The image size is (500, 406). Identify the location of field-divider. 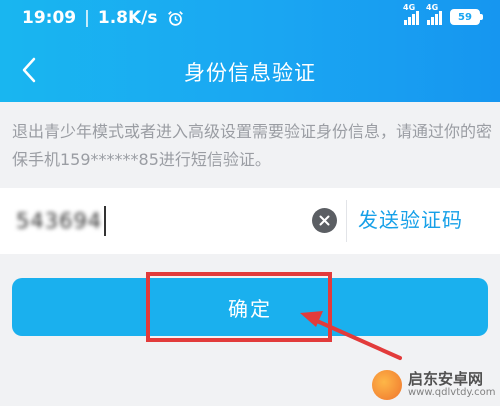
(346, 221).